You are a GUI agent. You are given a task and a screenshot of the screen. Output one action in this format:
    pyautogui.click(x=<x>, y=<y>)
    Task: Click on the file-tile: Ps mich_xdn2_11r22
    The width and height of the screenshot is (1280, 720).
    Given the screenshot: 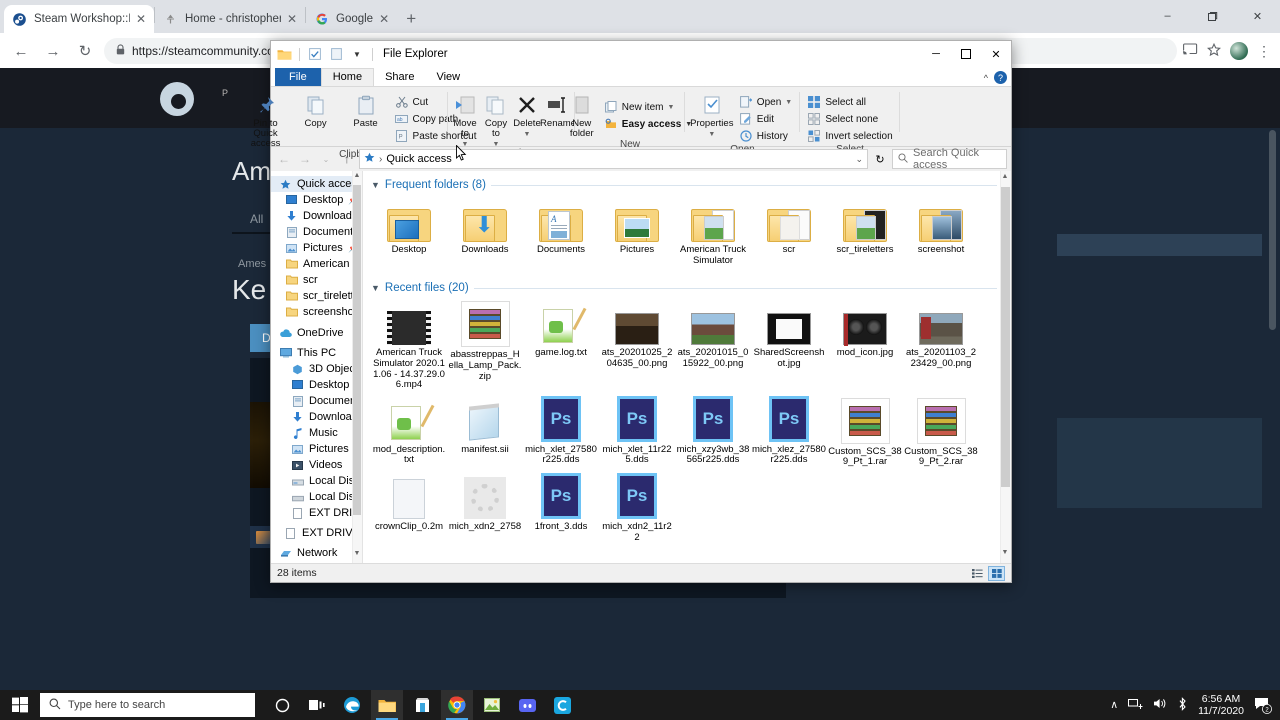 What is the action you would take?
    pyautogui.click(x=637, y=509)
    